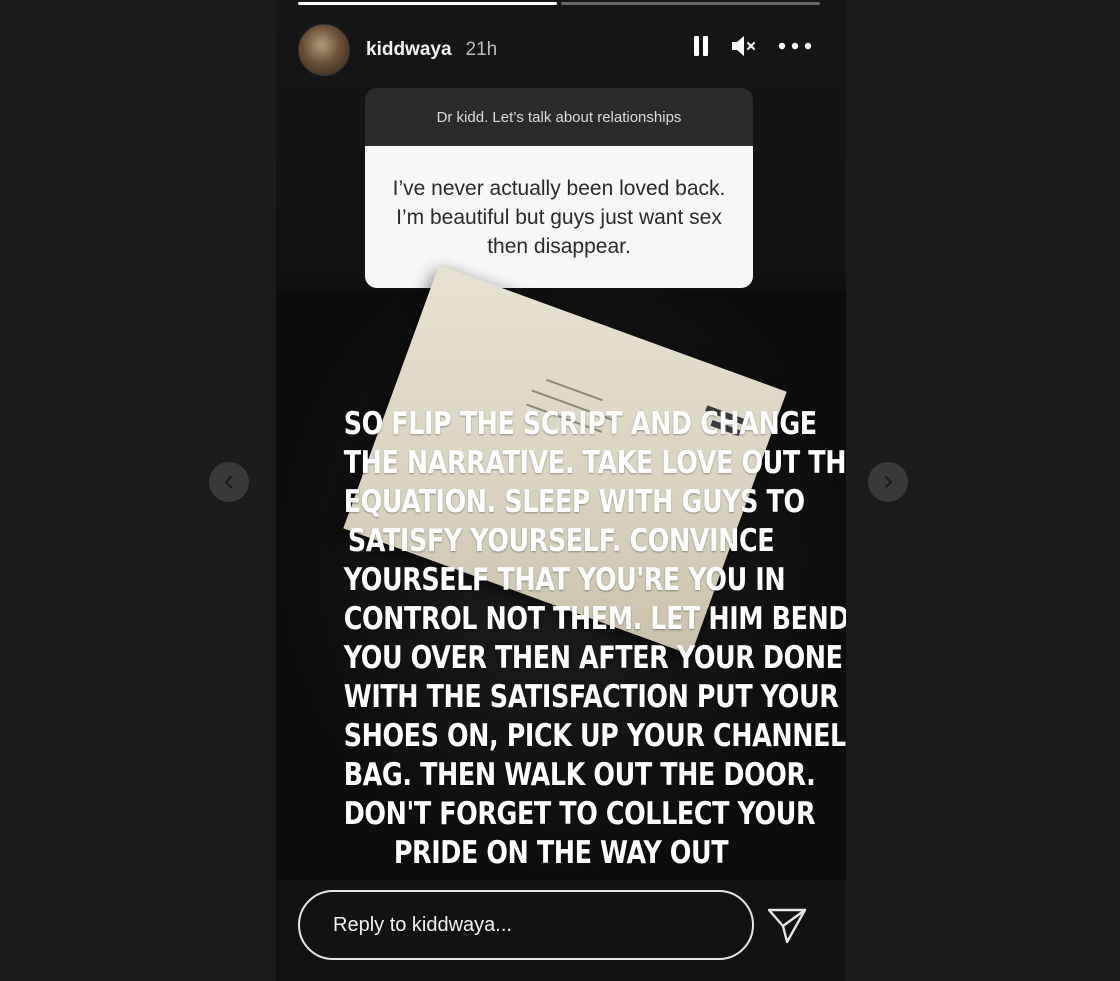  Describe the element at coordinates (580, 424) in the screenshot. I see `caption-line: SO FLIP THE SCRIPT AND CHANGE` at that location.